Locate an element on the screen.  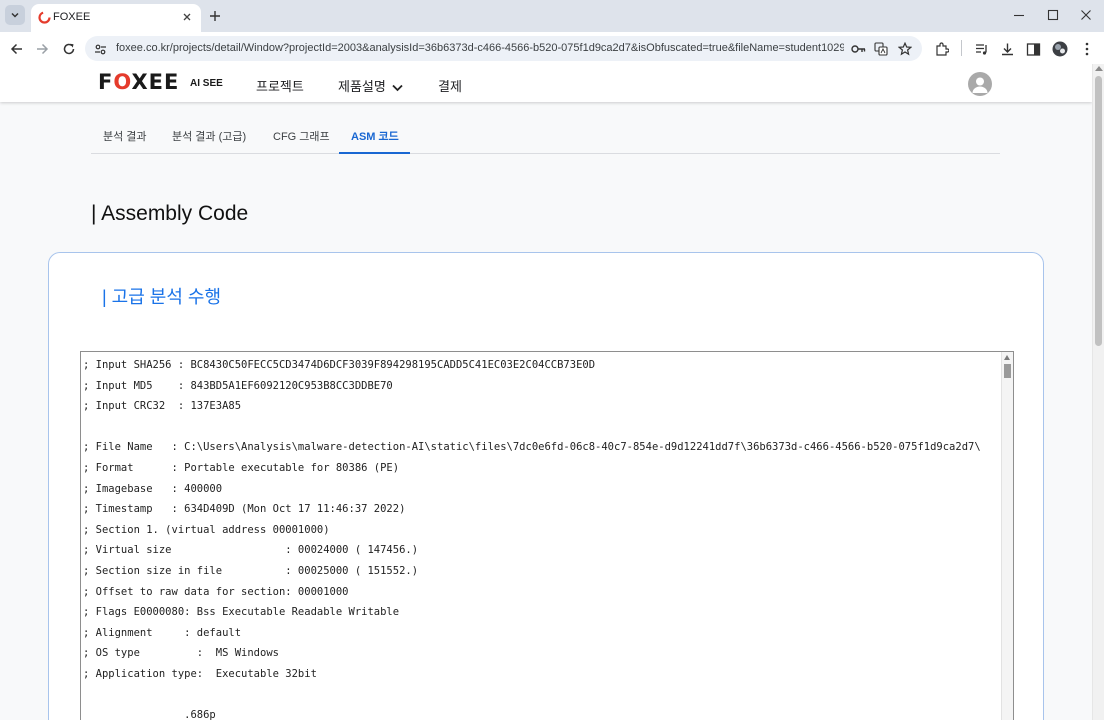
tab-analysis-result: 분석 결과 is located at coordinates (125, 136).